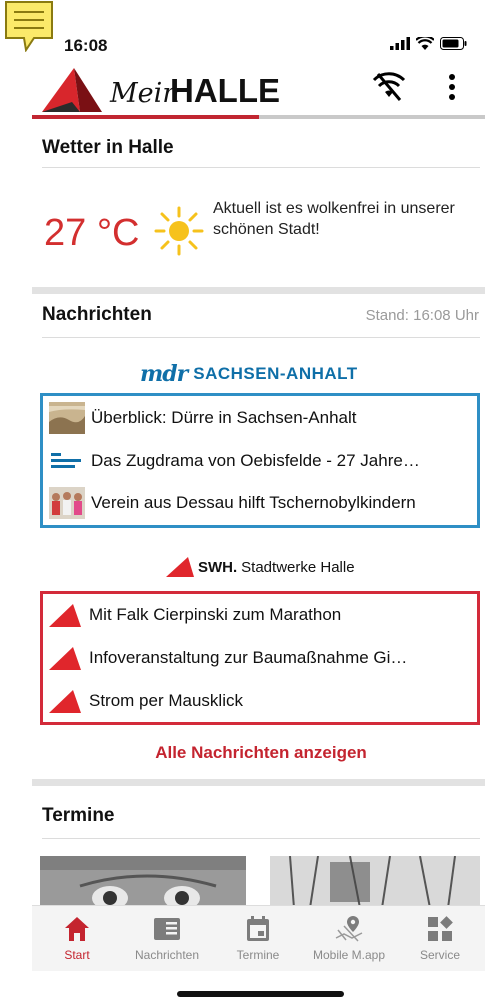 The width and height of the screenshot is (485, 999). What do you see at coordinates (215, 614) in the screenshot?
I see `news-item-title: Mit Falk Cierpinski zum Marathon` at bounding box center [215, 614].